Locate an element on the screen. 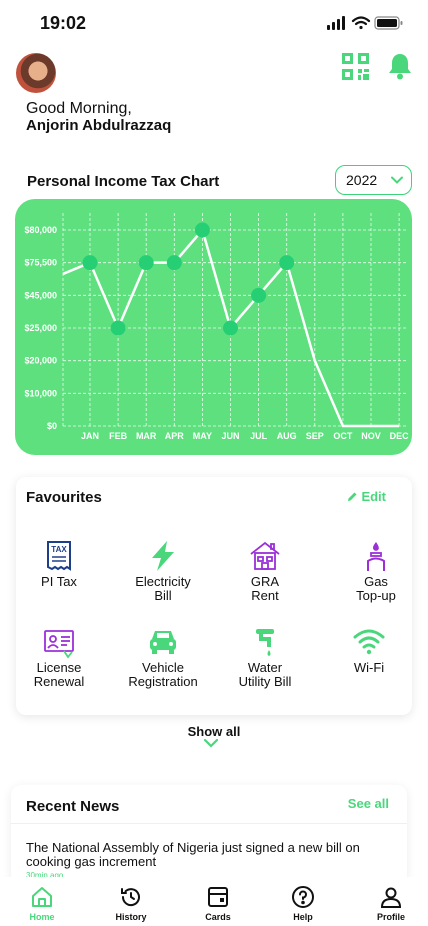 This screenshot has height=926, width=428. nav-item-profile: Profile is located at coordinates (391, 903).